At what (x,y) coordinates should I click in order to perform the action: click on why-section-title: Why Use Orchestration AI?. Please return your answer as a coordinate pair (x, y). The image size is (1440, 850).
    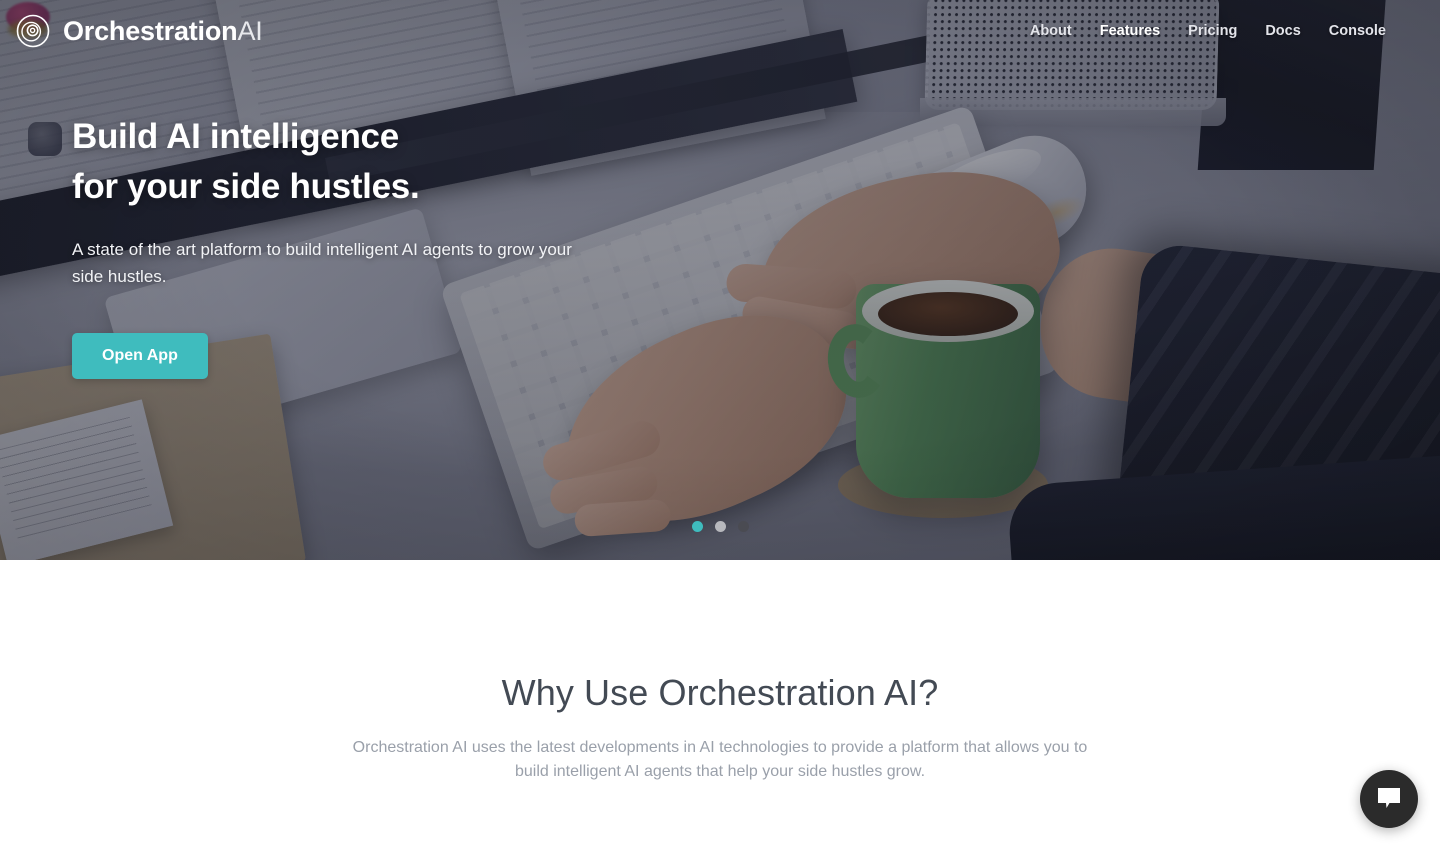
    Looking at the image, I should click on (720, 692).